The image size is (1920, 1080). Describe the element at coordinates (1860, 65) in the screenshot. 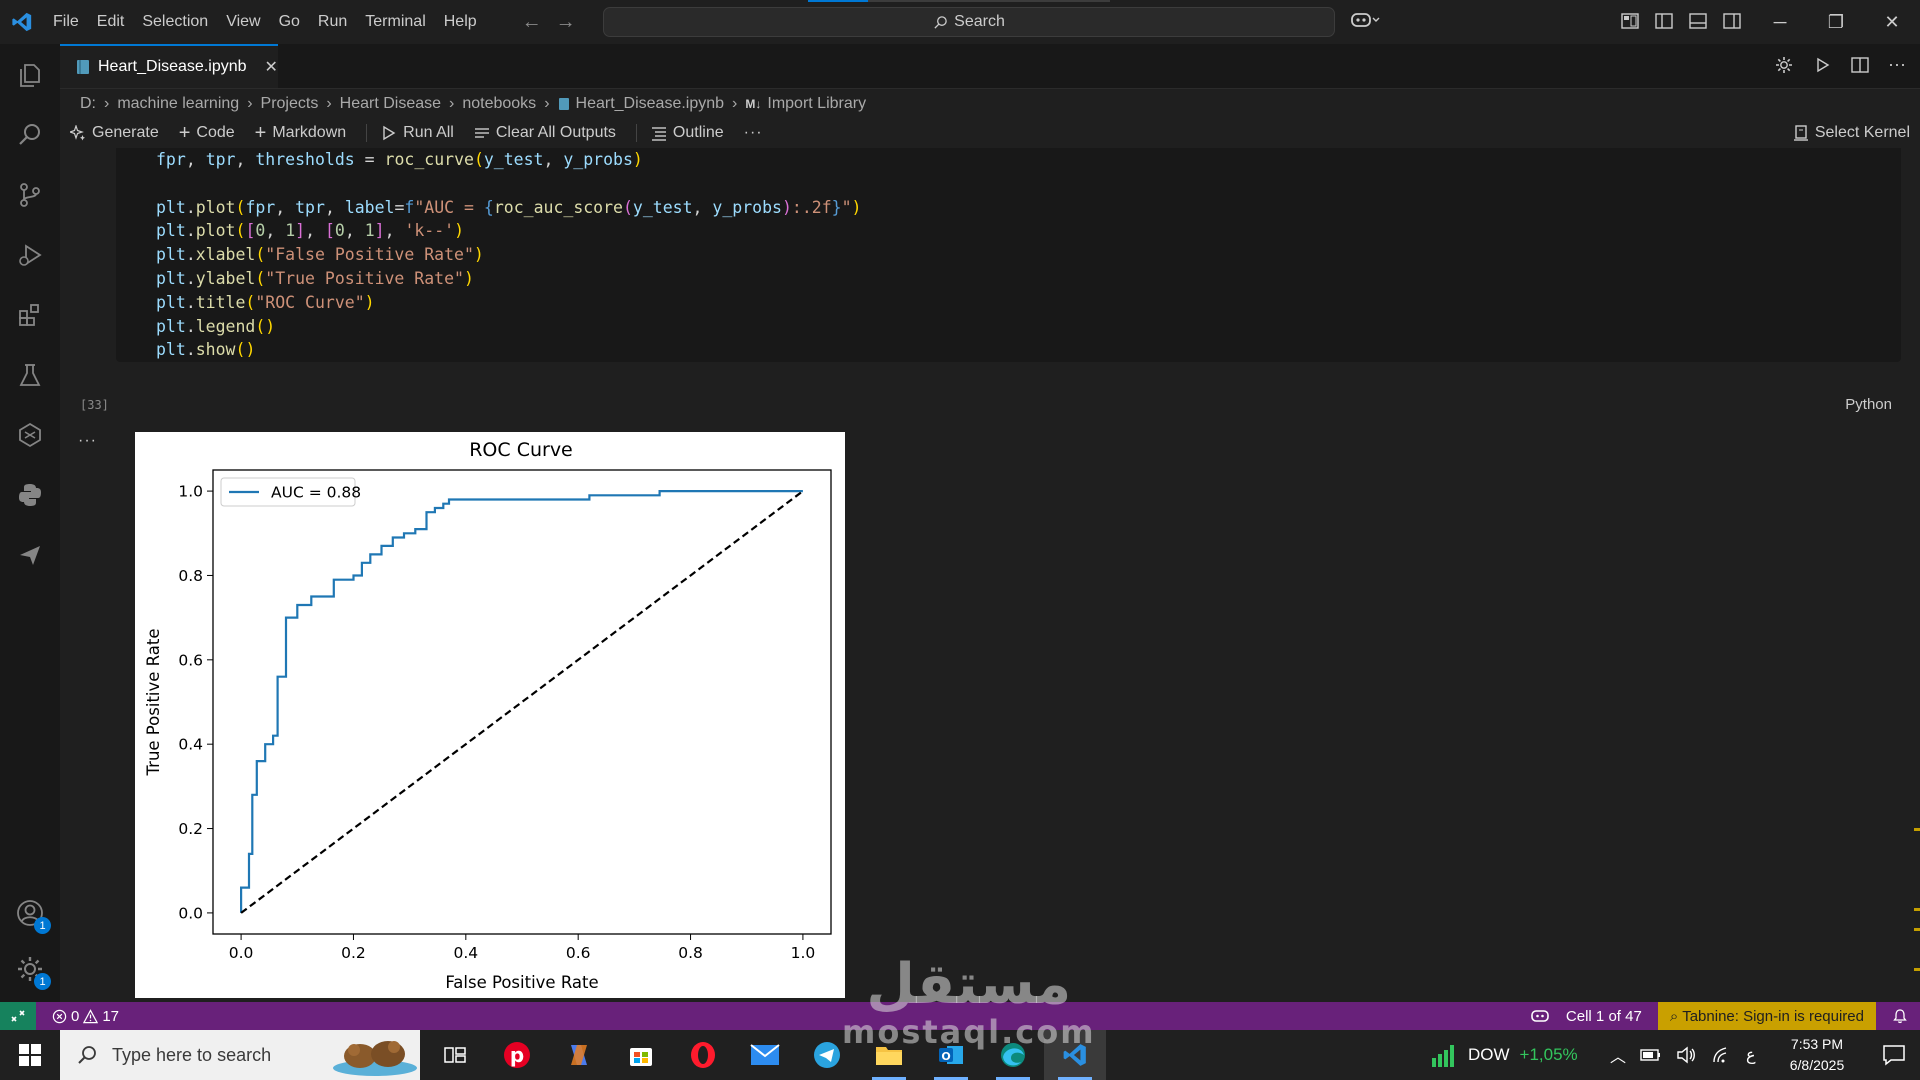

I see `split-editor-icon` at that location.